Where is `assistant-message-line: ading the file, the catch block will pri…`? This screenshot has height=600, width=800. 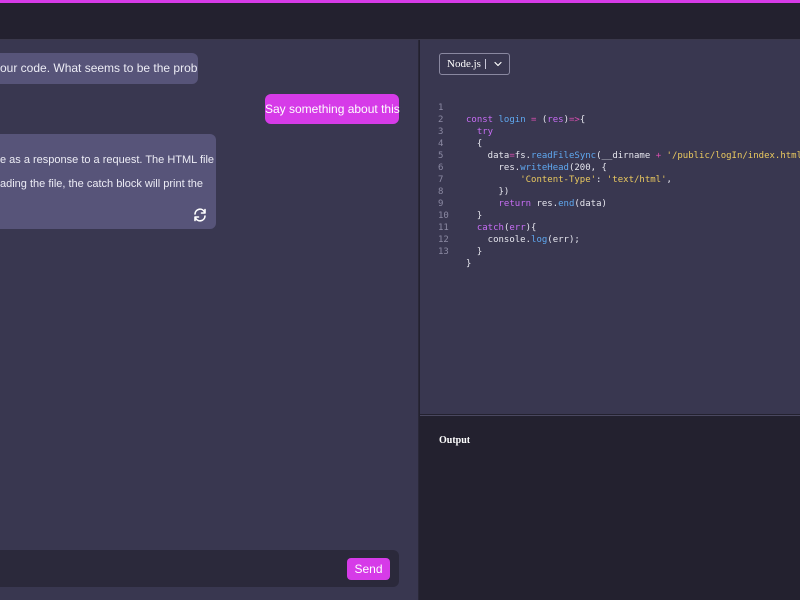 assistant-message-line: ading the file, the catch block will pri… is located at coordinates (102, 184).